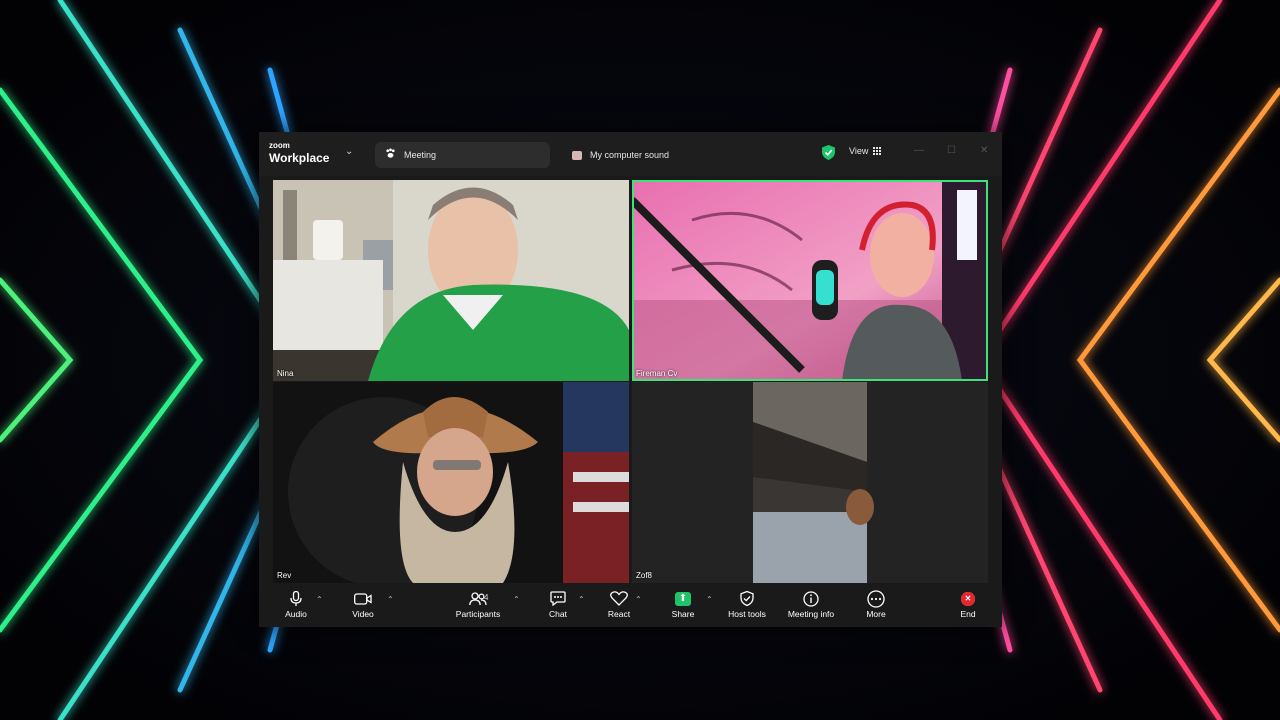 Image resolution: width=1280 pixels, height=720 pixels. What do you see at coordinates (299, 158) in the screenshot?
I see `brand-name: Workplace` at bounding box center [299, 158].